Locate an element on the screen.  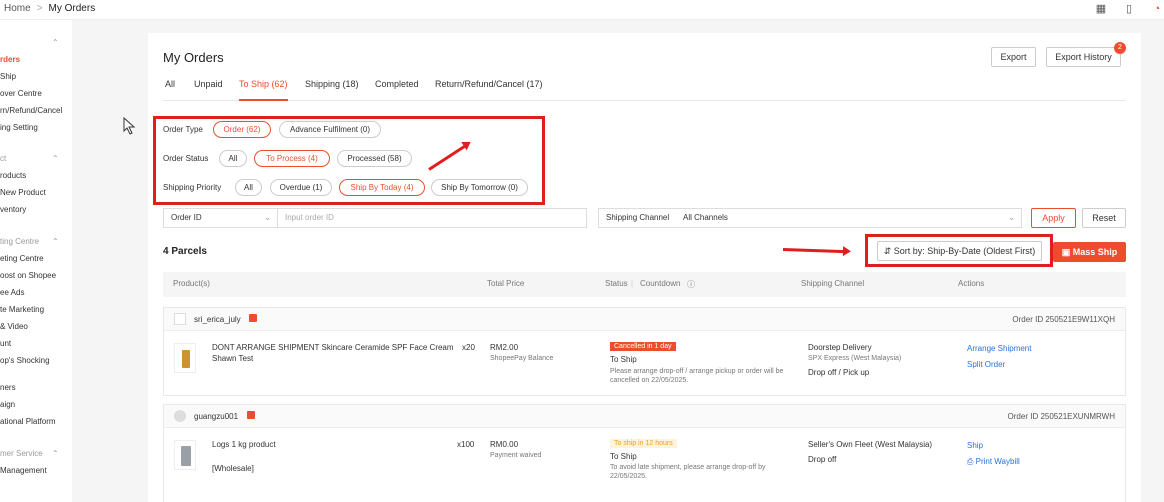
buyer-username: sri_erica_july is located at coordinates (217, 319).